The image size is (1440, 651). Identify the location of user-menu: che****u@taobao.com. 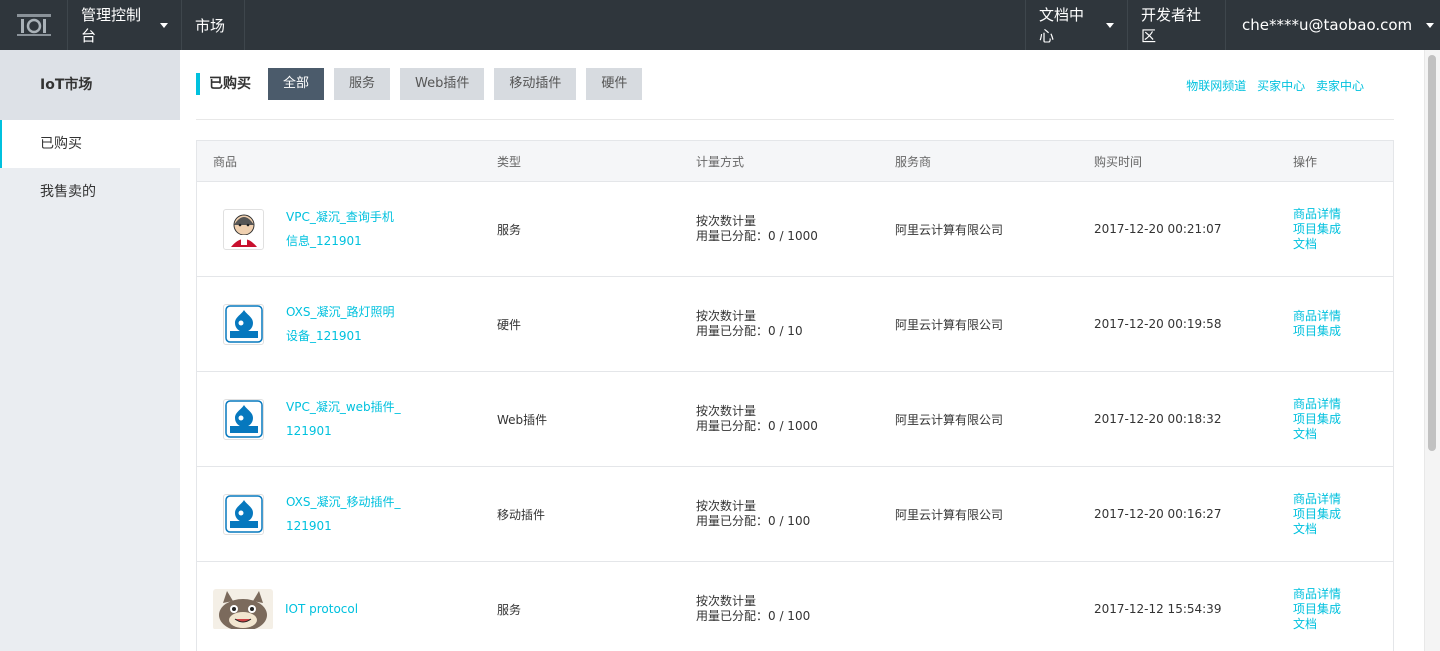
(1333, 25).